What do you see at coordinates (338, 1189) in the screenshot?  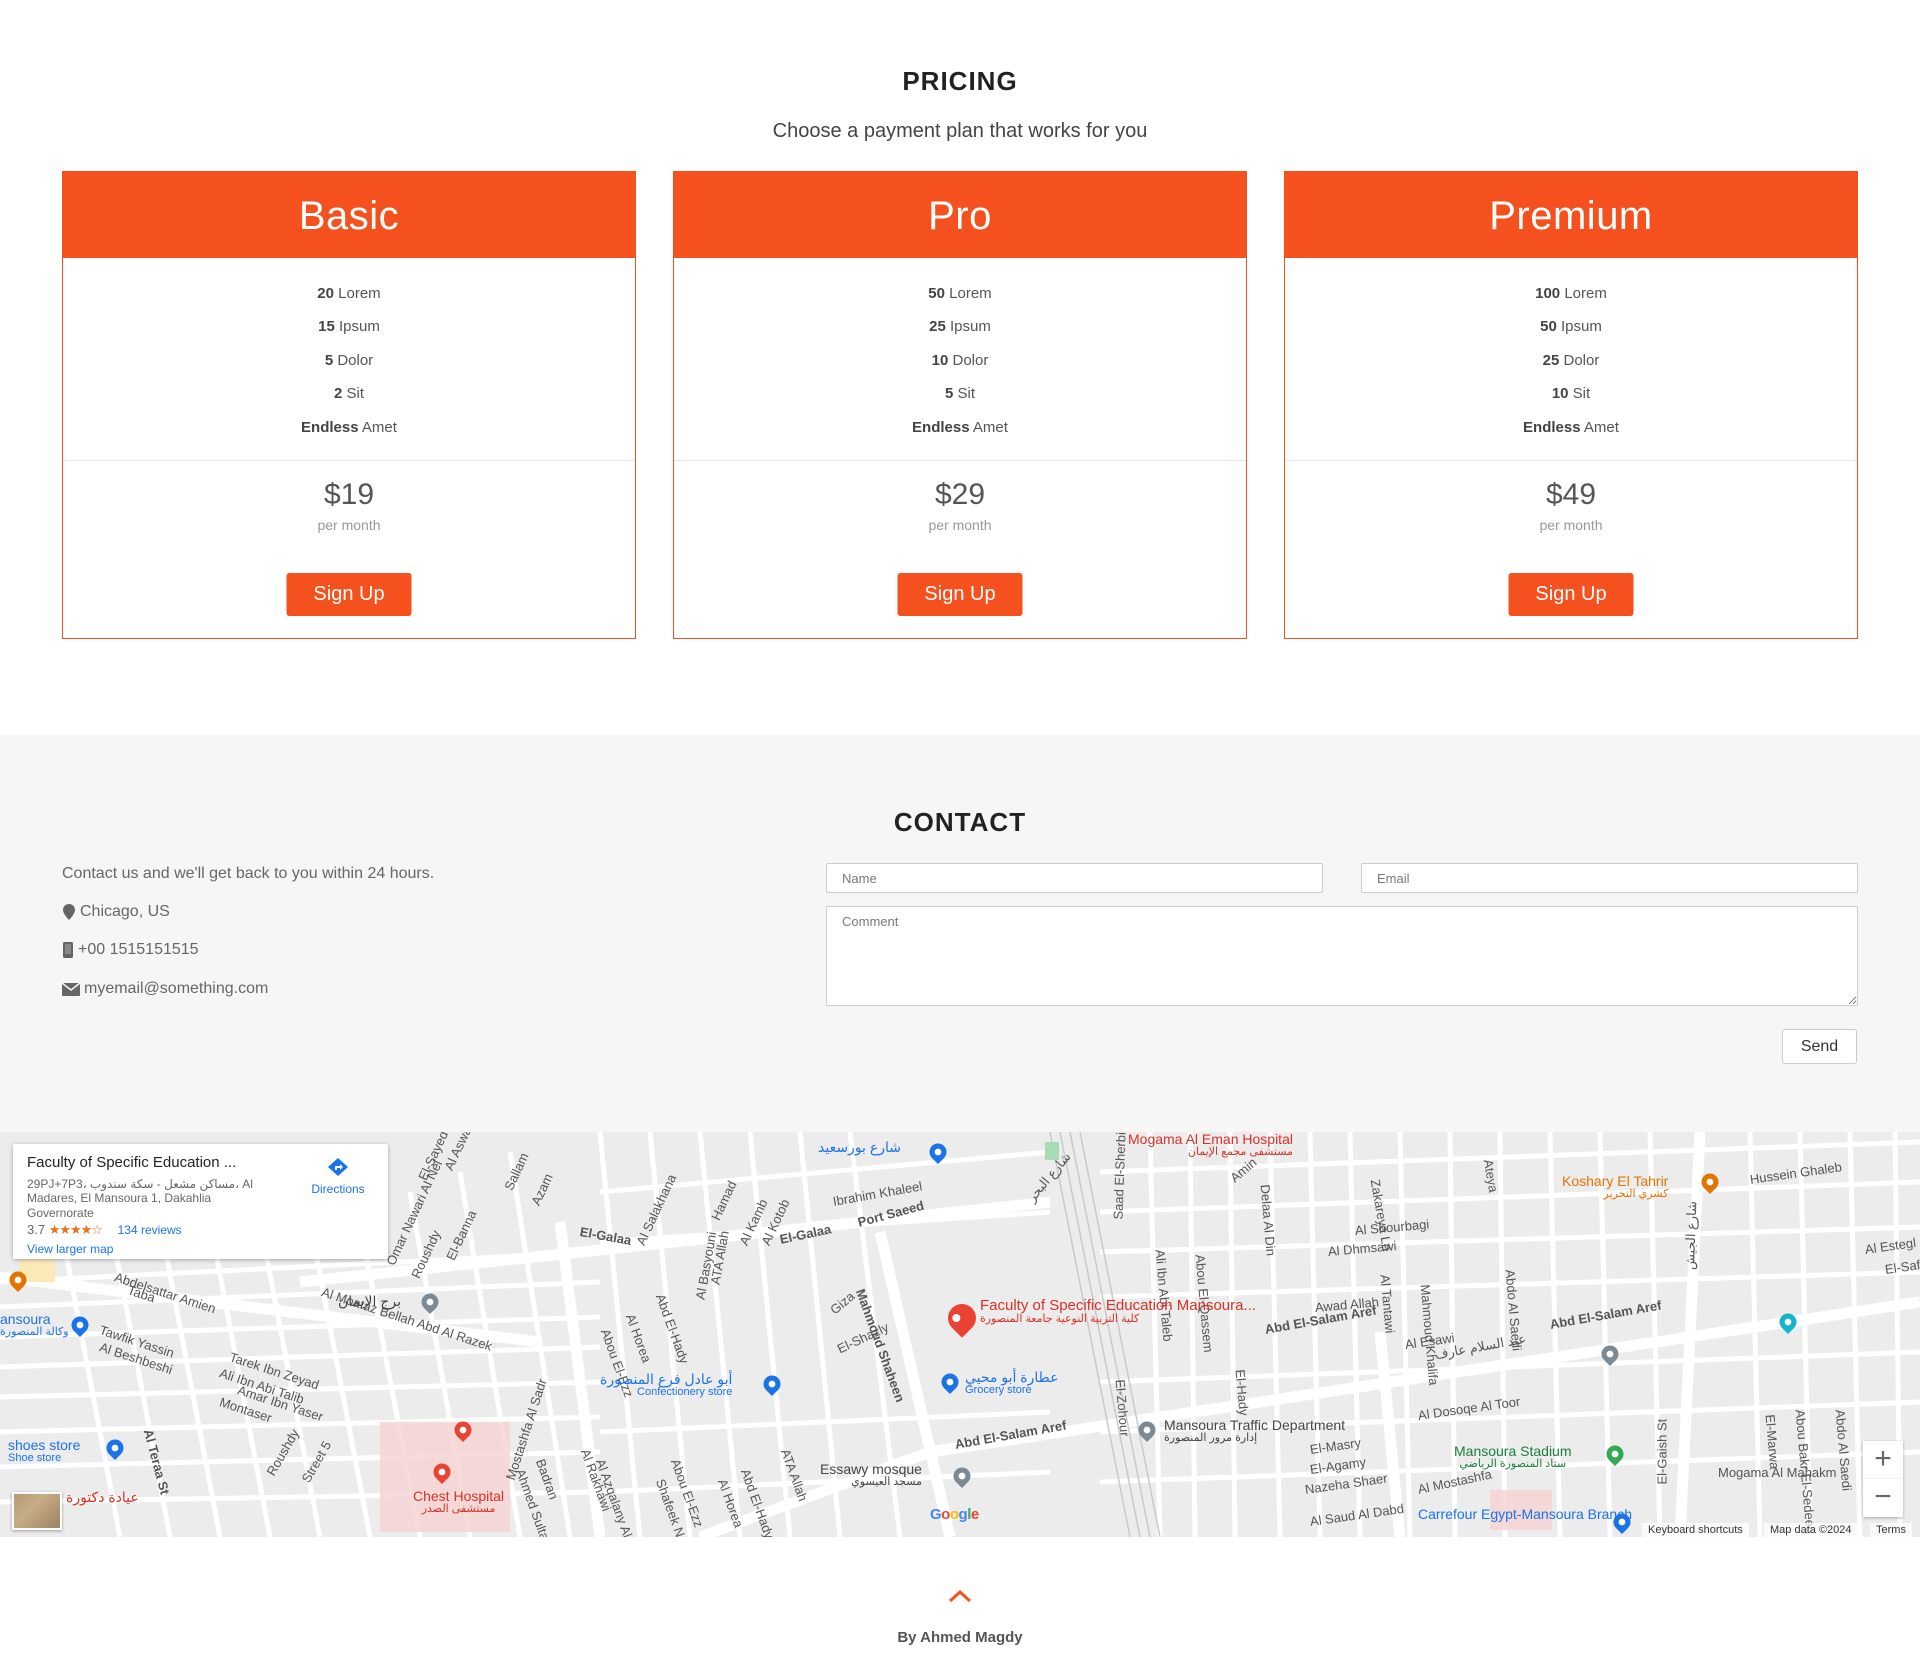 I see `directions-label: Directions` at bounding box center [338, 1189].